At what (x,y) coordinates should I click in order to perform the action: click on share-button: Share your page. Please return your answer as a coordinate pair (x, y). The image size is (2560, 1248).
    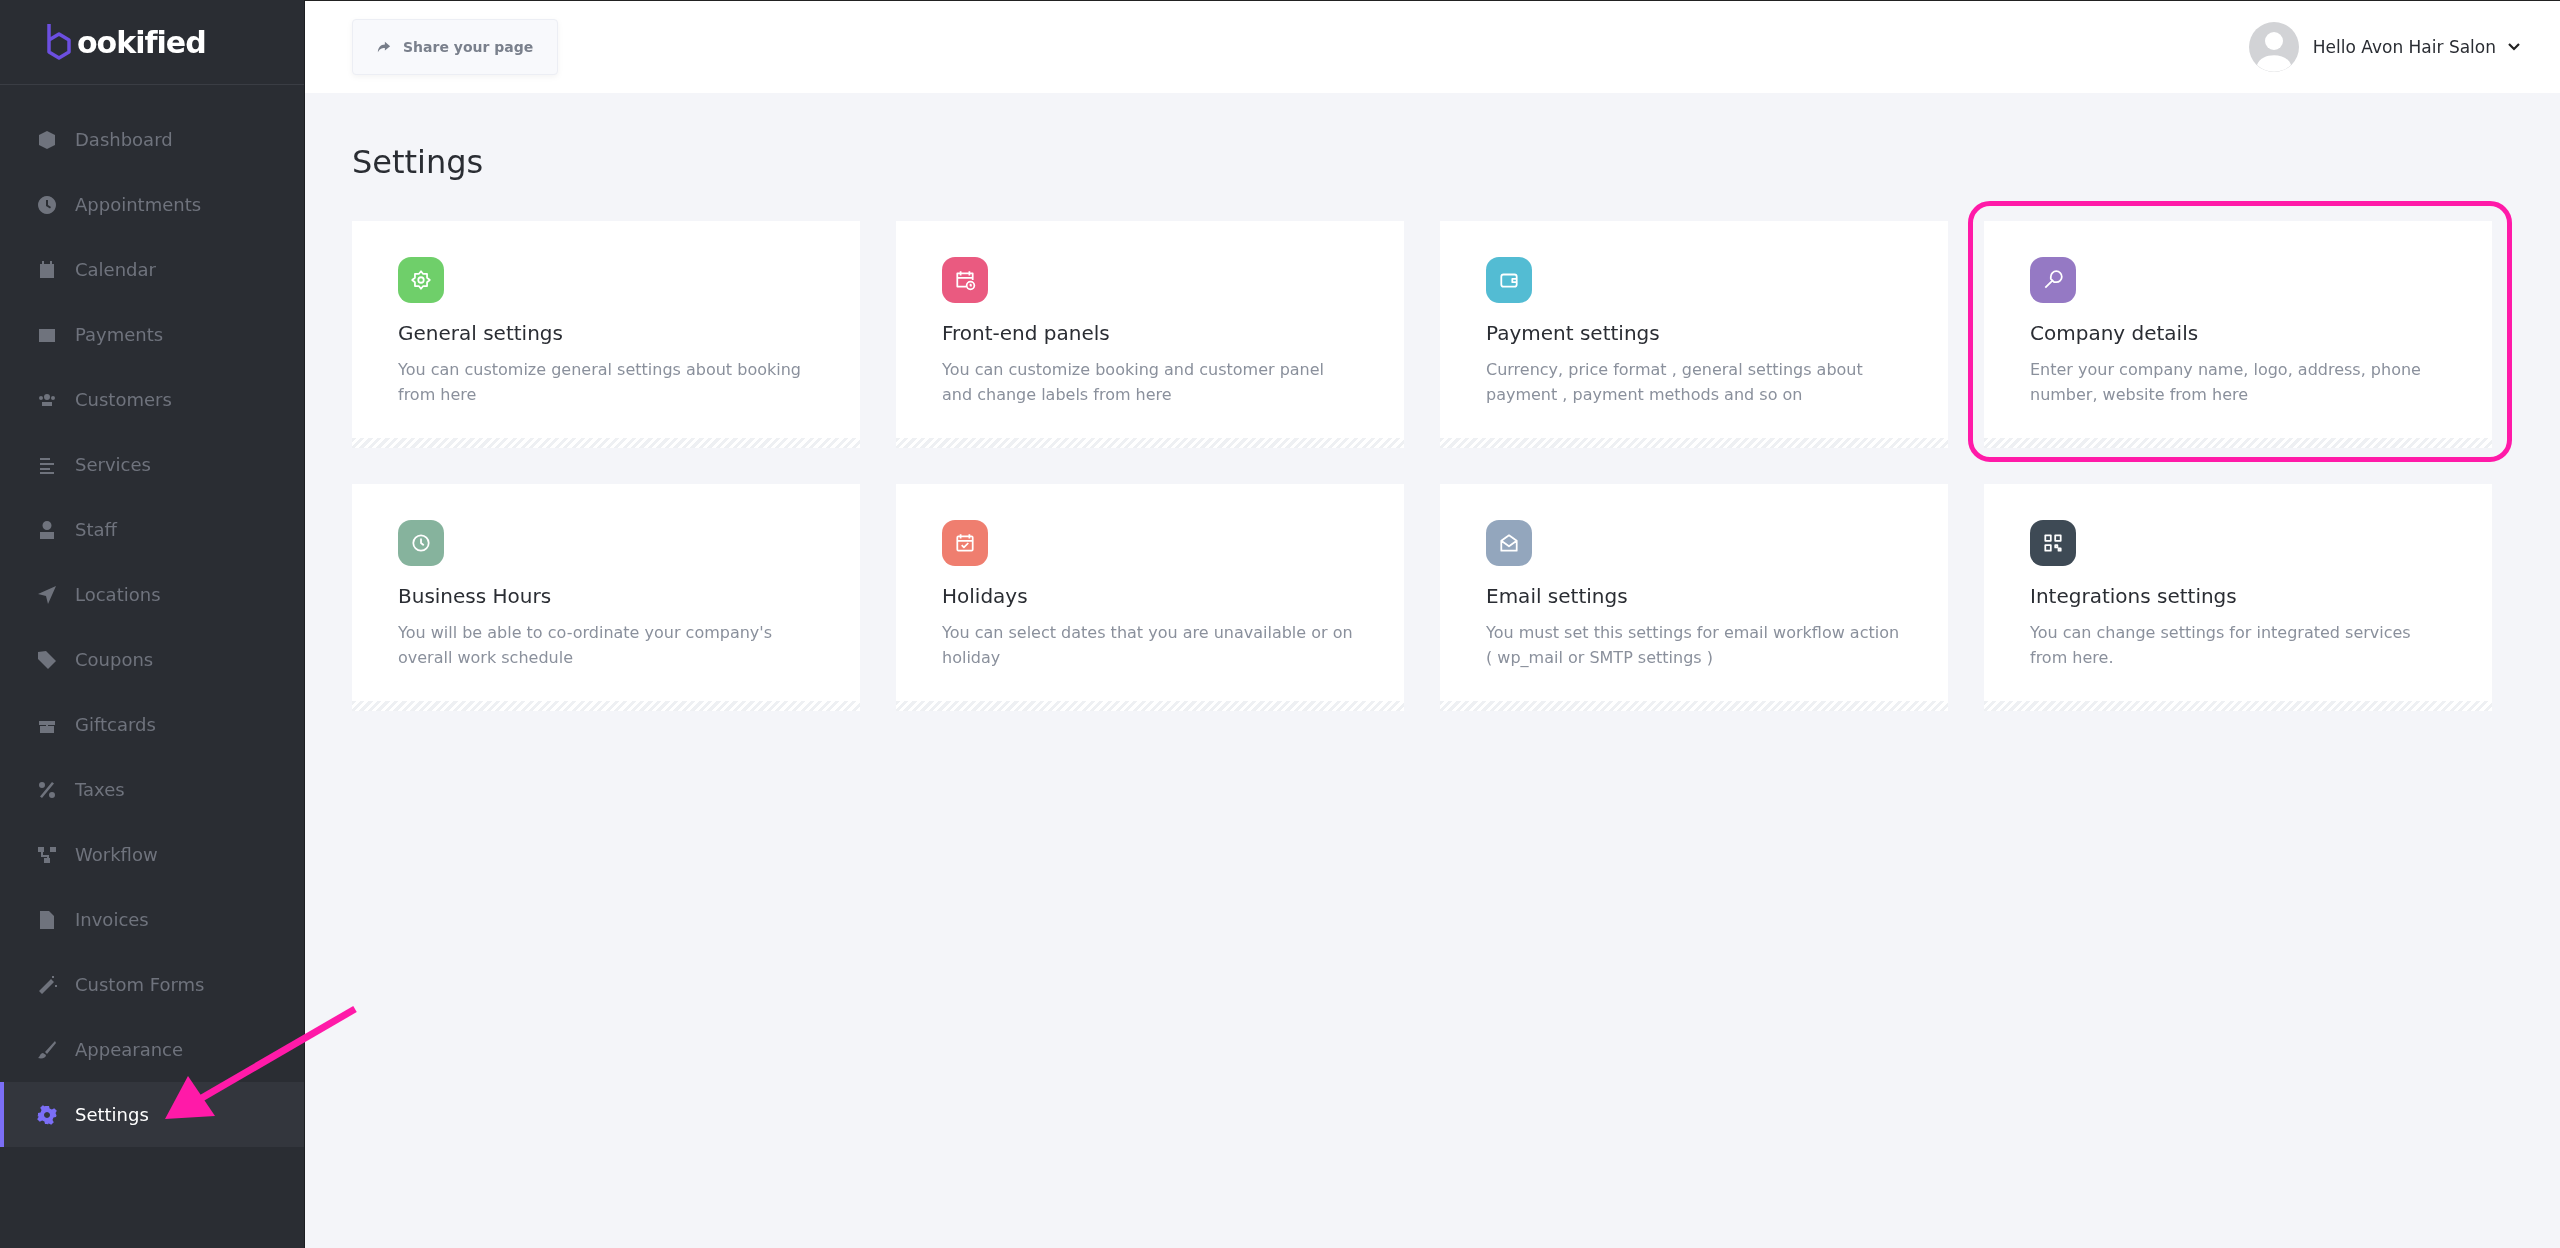
    Looking at the image, I should click on (455, 47).